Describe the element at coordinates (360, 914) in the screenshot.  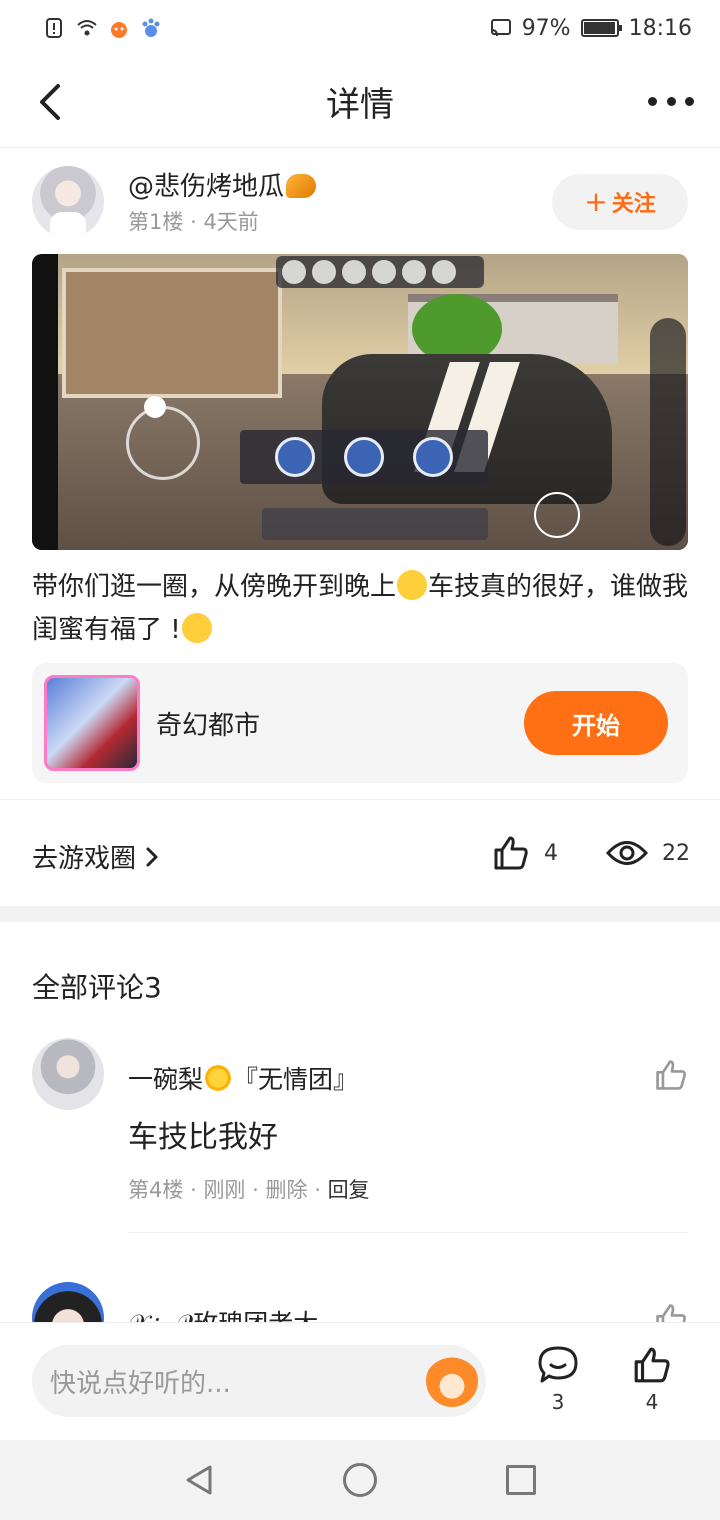
I see `section-gap` at that location.